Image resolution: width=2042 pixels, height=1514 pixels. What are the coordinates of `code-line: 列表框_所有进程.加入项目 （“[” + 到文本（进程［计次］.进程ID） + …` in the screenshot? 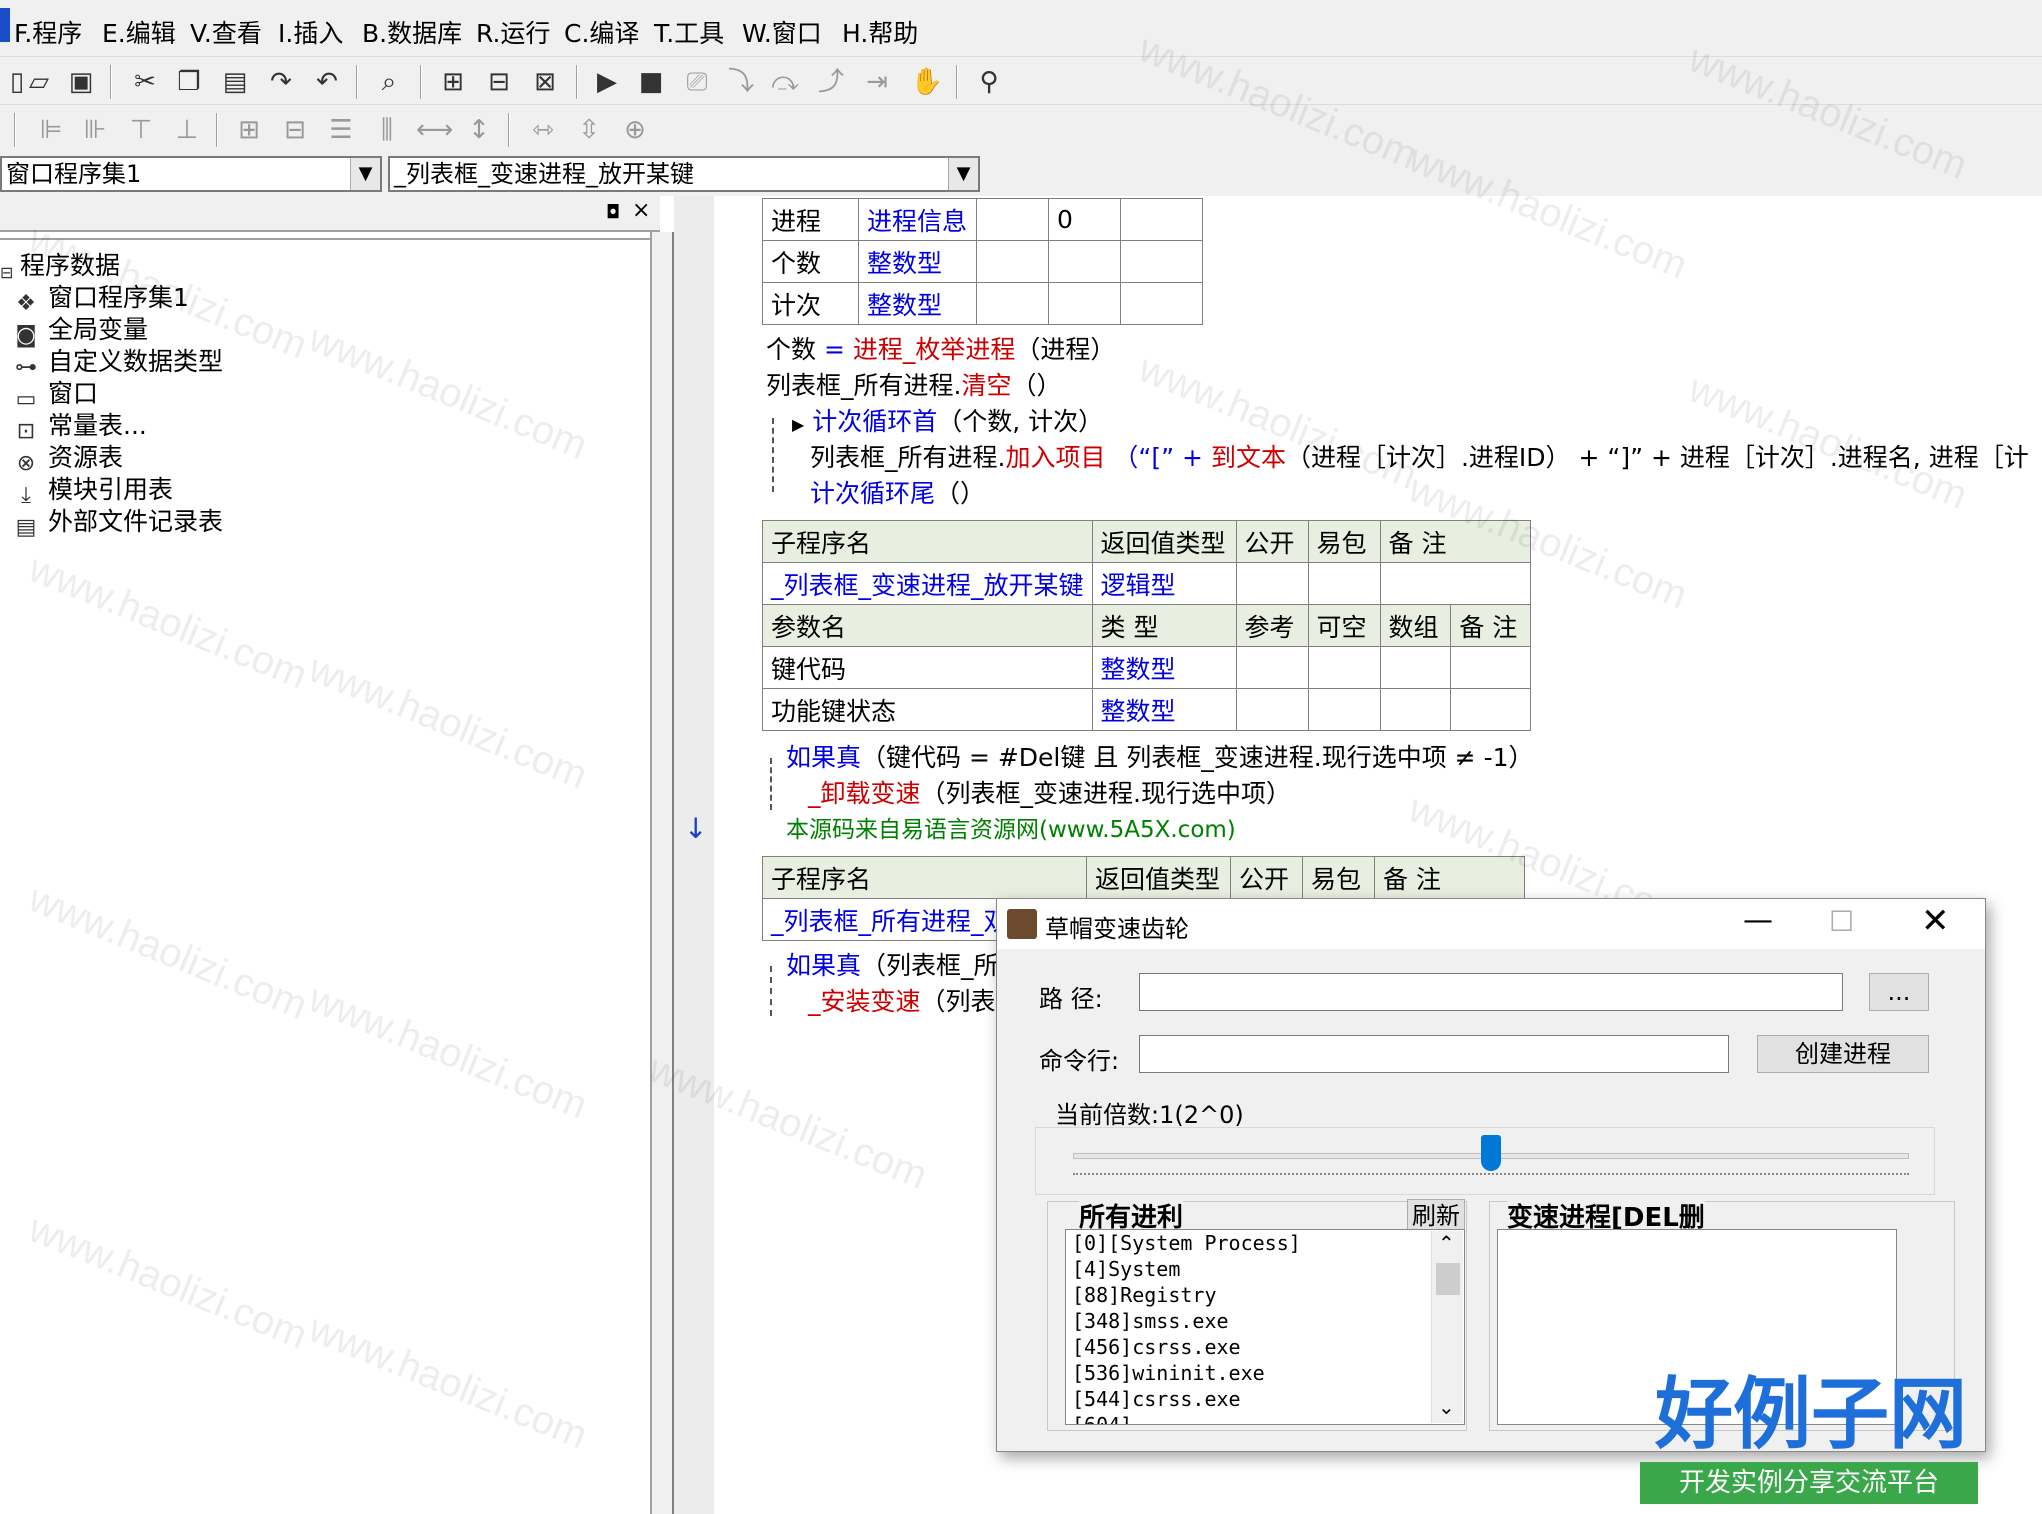 It's located at (1419, 456).